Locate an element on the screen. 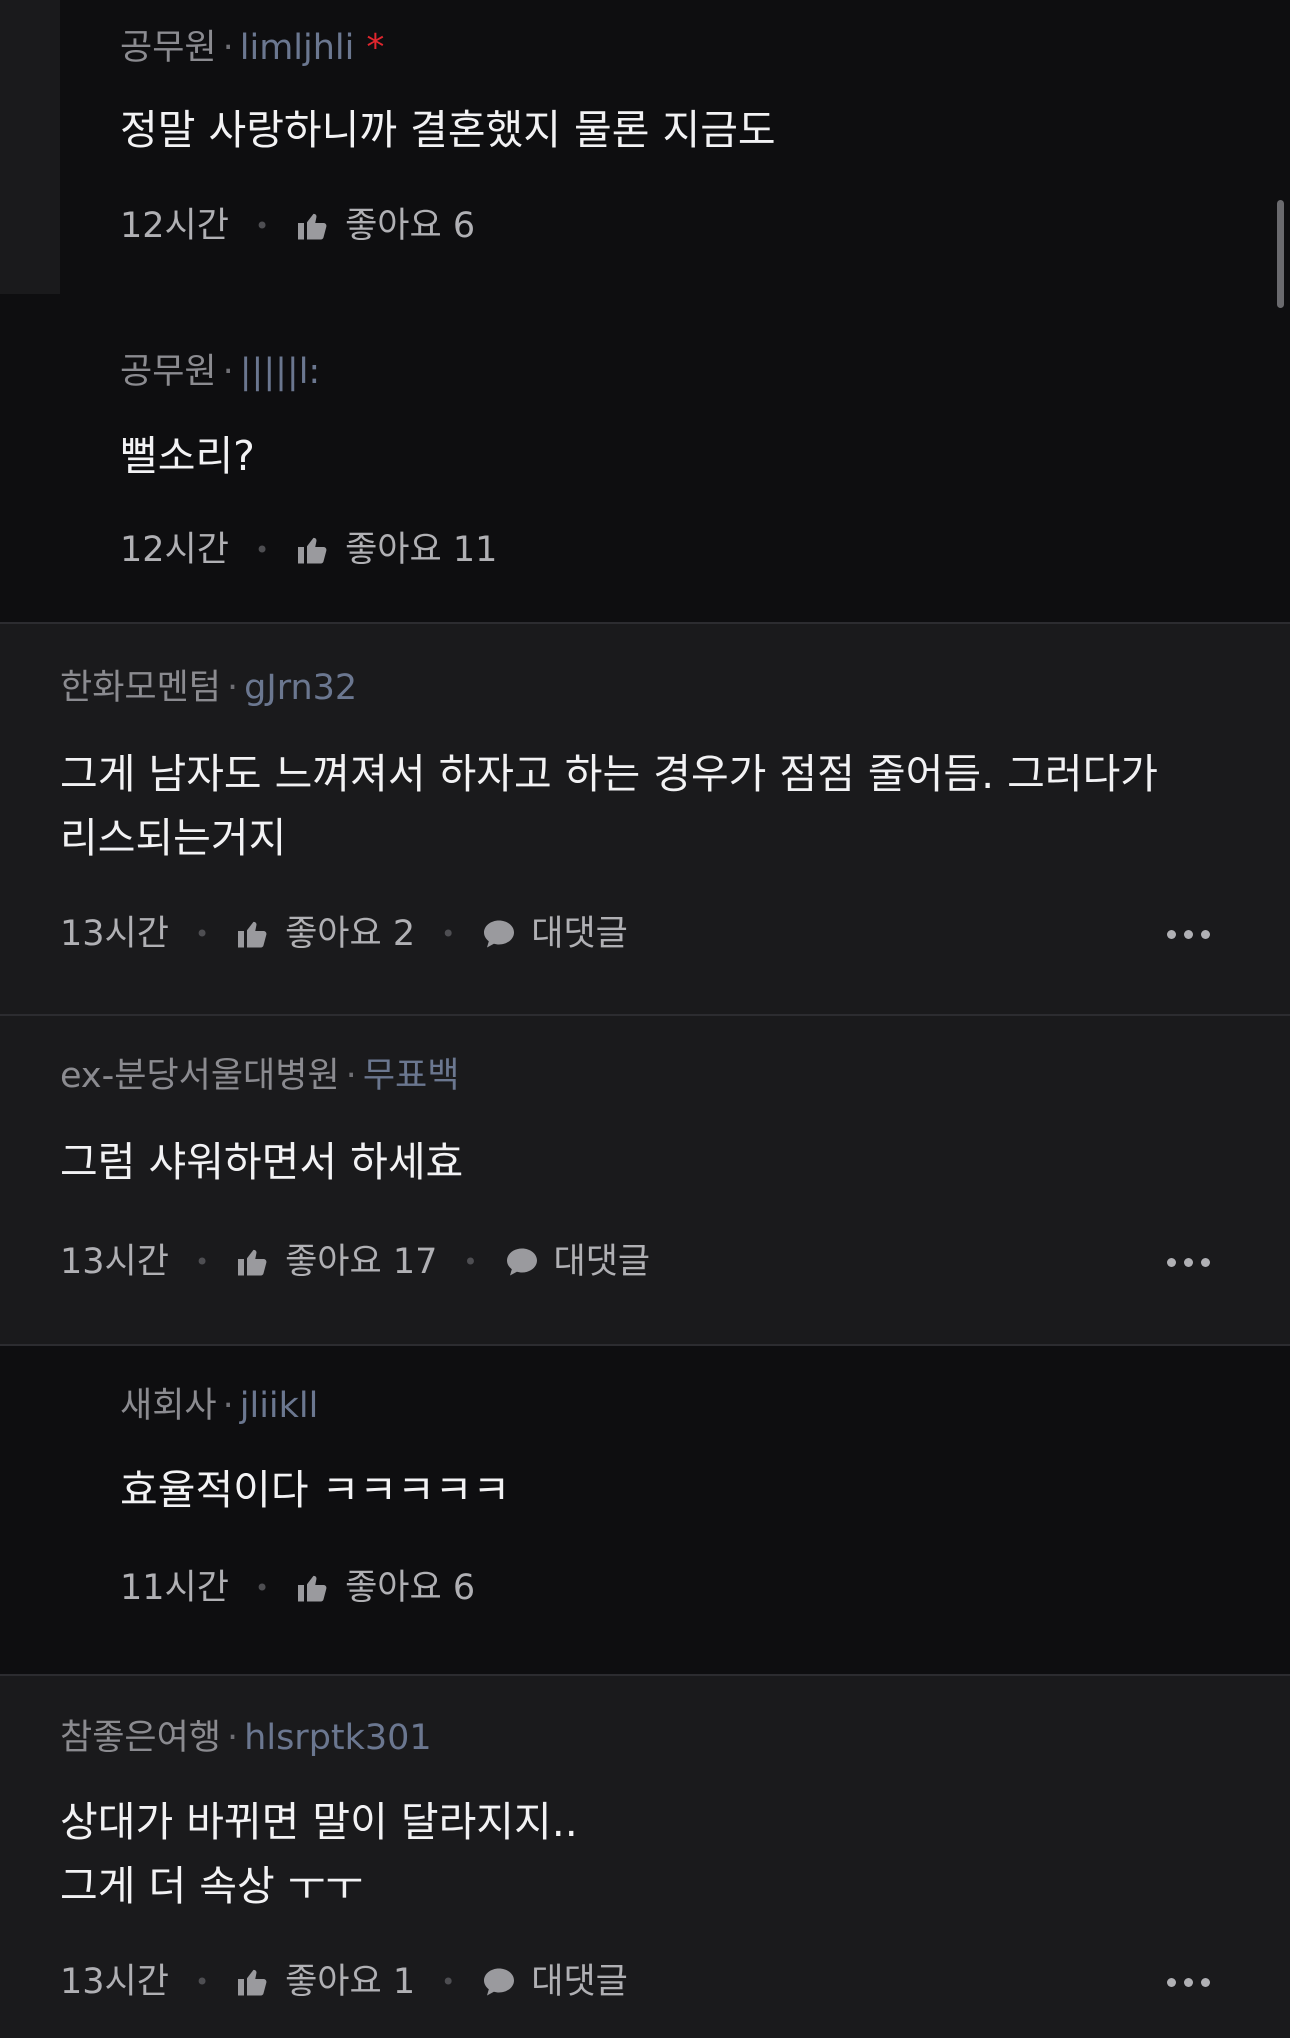 The height and width of the screenshot is (2038, 1290). comment-text: 그럼 샤워하면서 하세효 is located at coordinates (262, 1162).